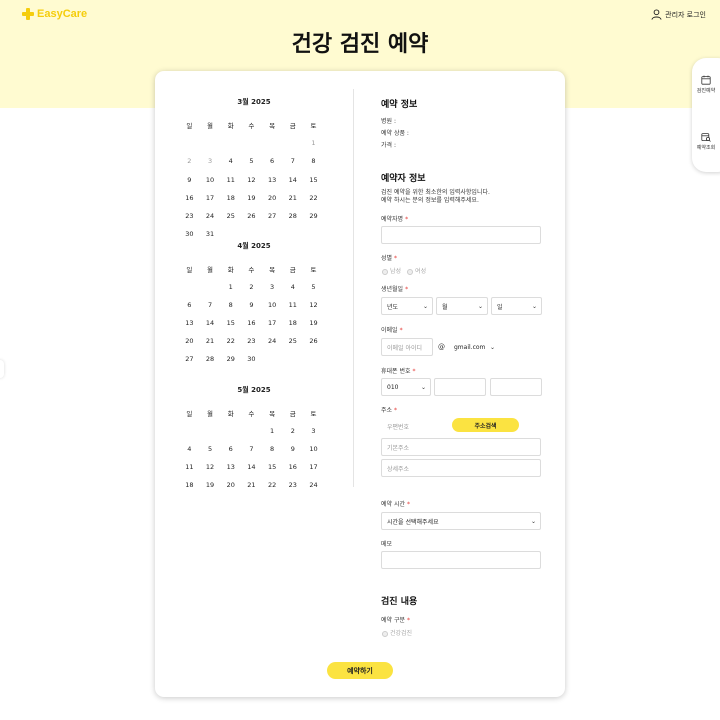  I want to click on birth-year-select: 년도 ⌄, so click(407, 306).